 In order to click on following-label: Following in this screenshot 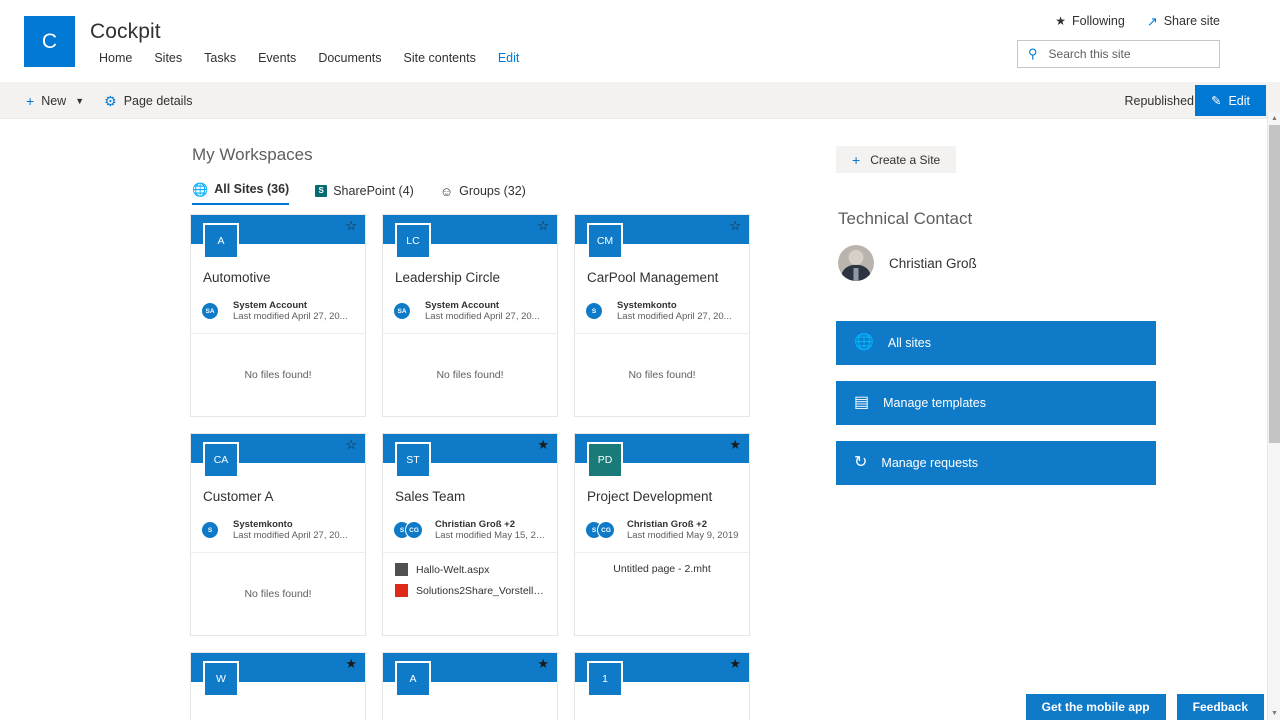, I will do `click(1098, 21)`.